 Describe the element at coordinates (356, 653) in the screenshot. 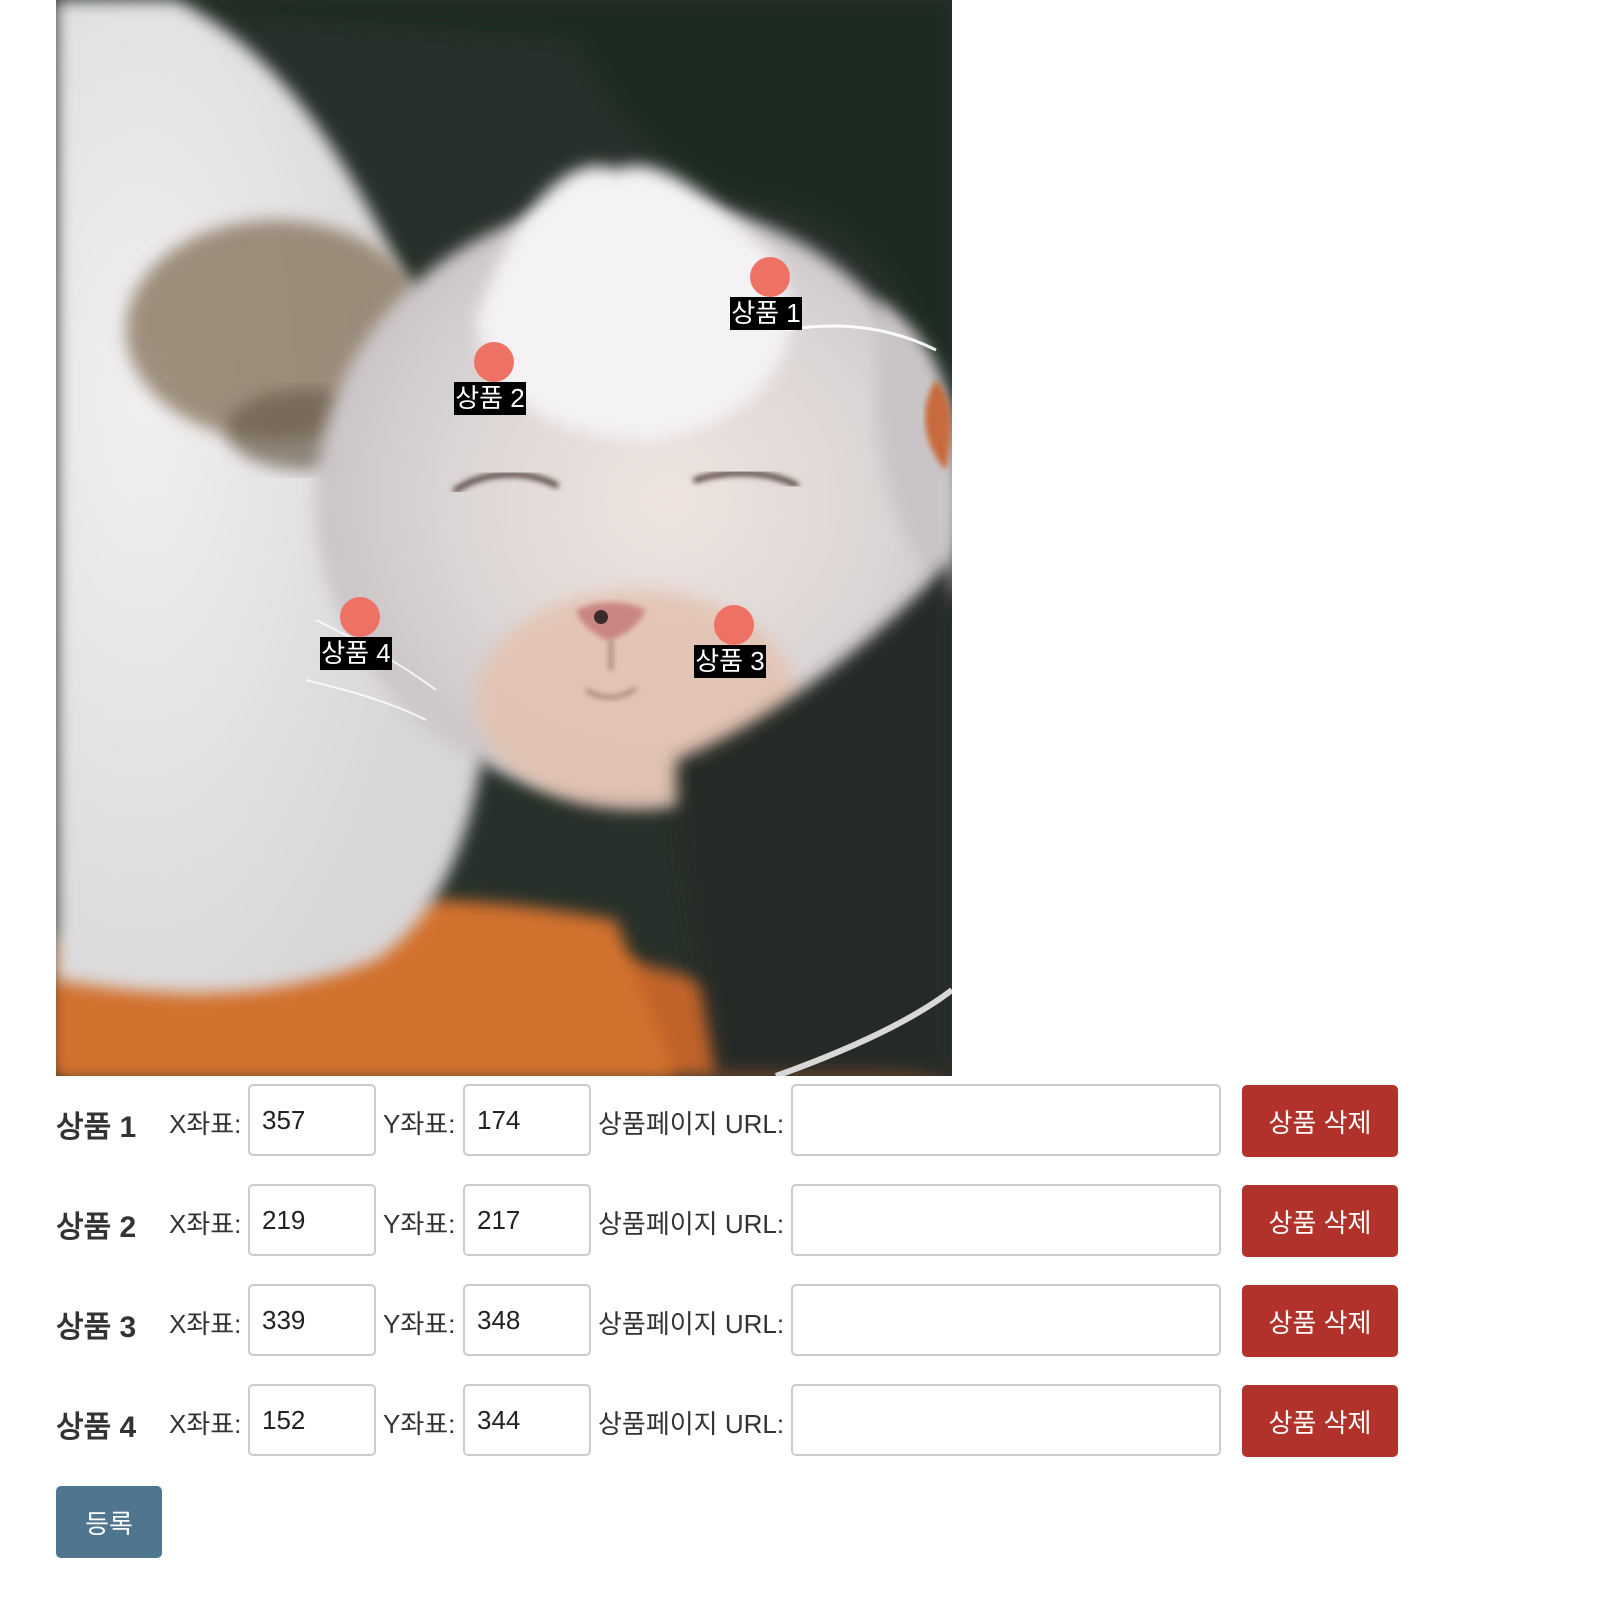

I see `marker-label: 상품 4` at that location.